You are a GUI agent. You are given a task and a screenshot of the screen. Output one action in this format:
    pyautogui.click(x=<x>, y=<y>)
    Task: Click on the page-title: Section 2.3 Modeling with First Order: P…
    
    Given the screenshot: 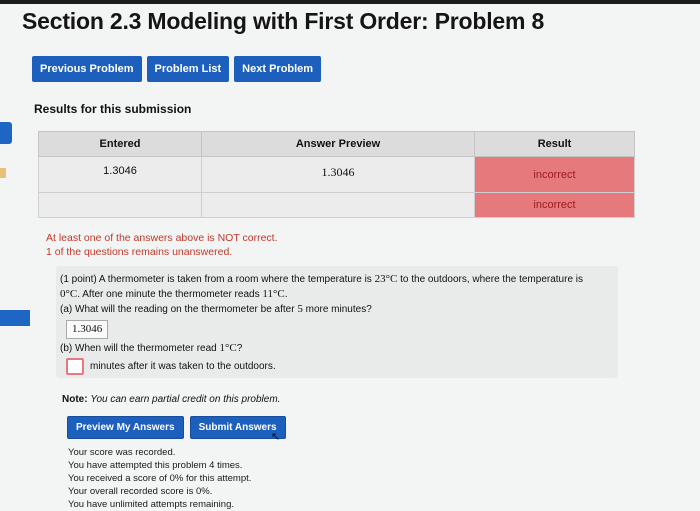 What is the action you would take?
    pyautogui.click(x=283, y=21)
    